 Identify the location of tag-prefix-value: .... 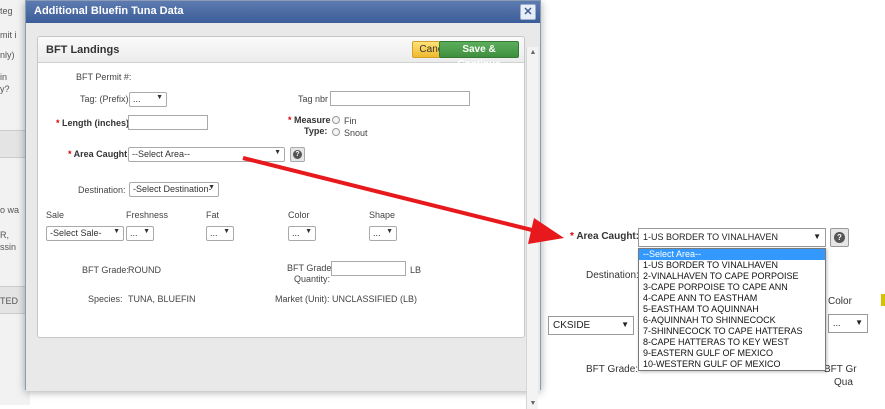
(137, 99).